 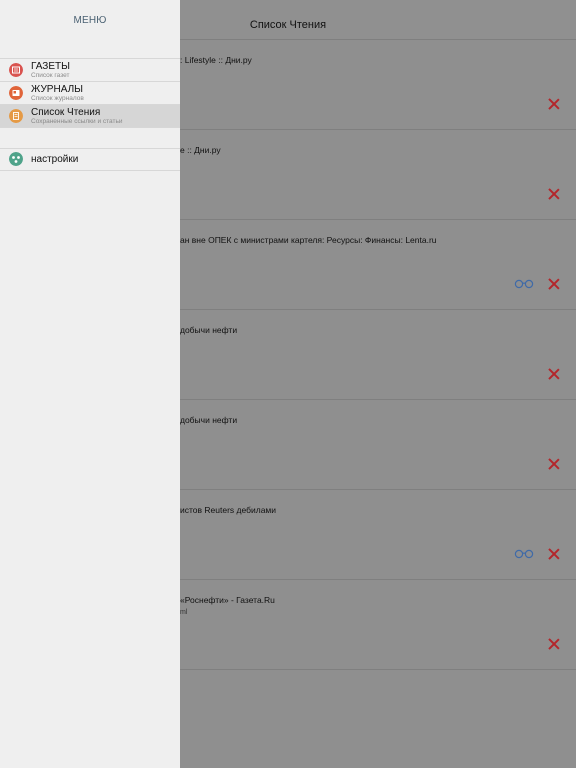 I want to click on newspaper-icon, so click(x=16, y=70).